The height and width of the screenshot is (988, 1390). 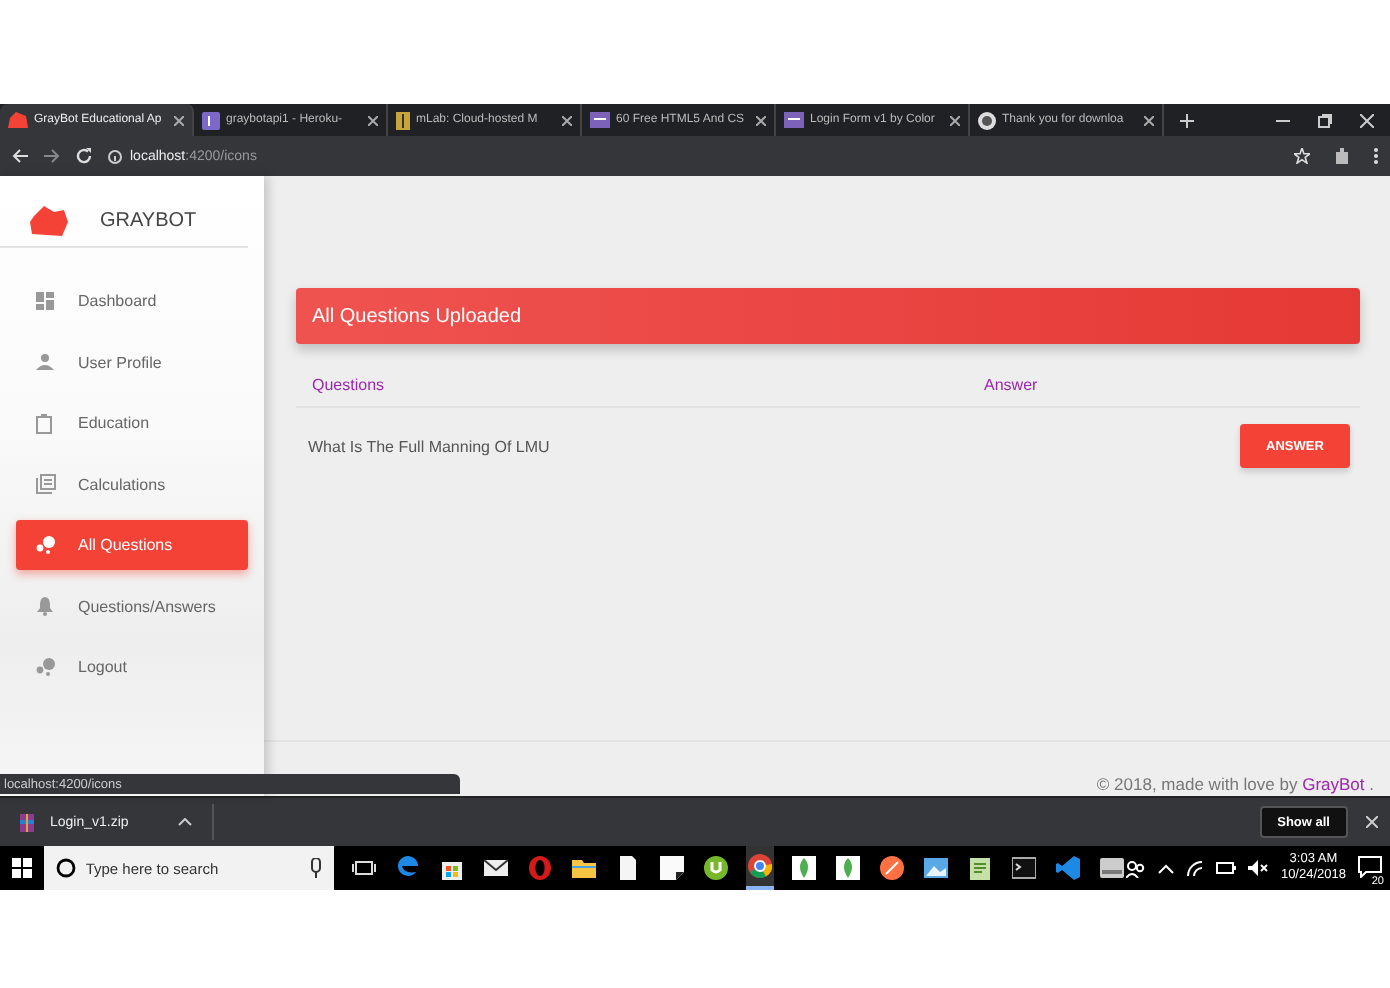 What do you see at coordinates (987, 120) in the screenshot?
I see `wordpress-logo-icon` at bounding box center [987, 120].